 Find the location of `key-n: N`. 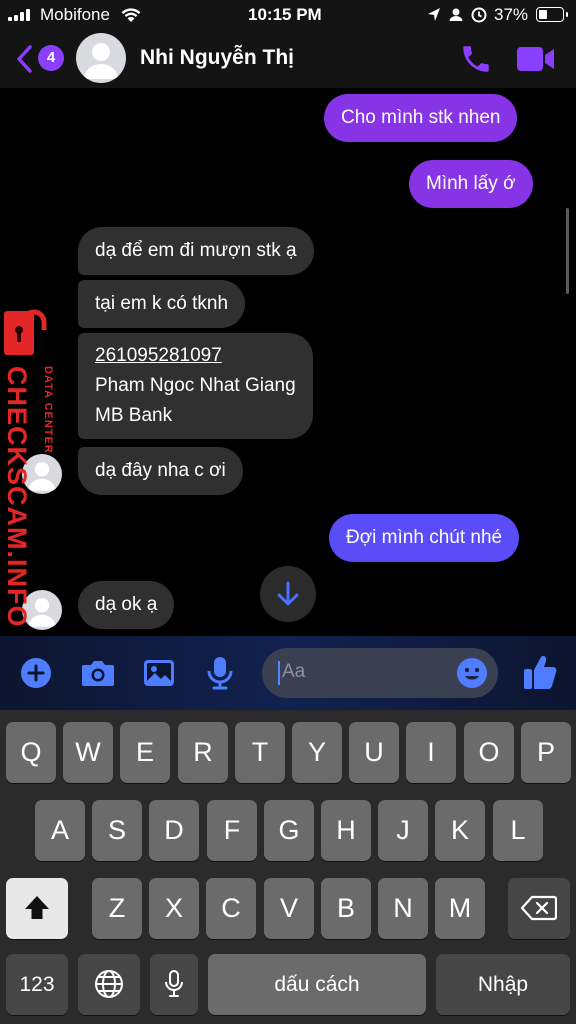

key-n: N is located at coordinates (403, 908).